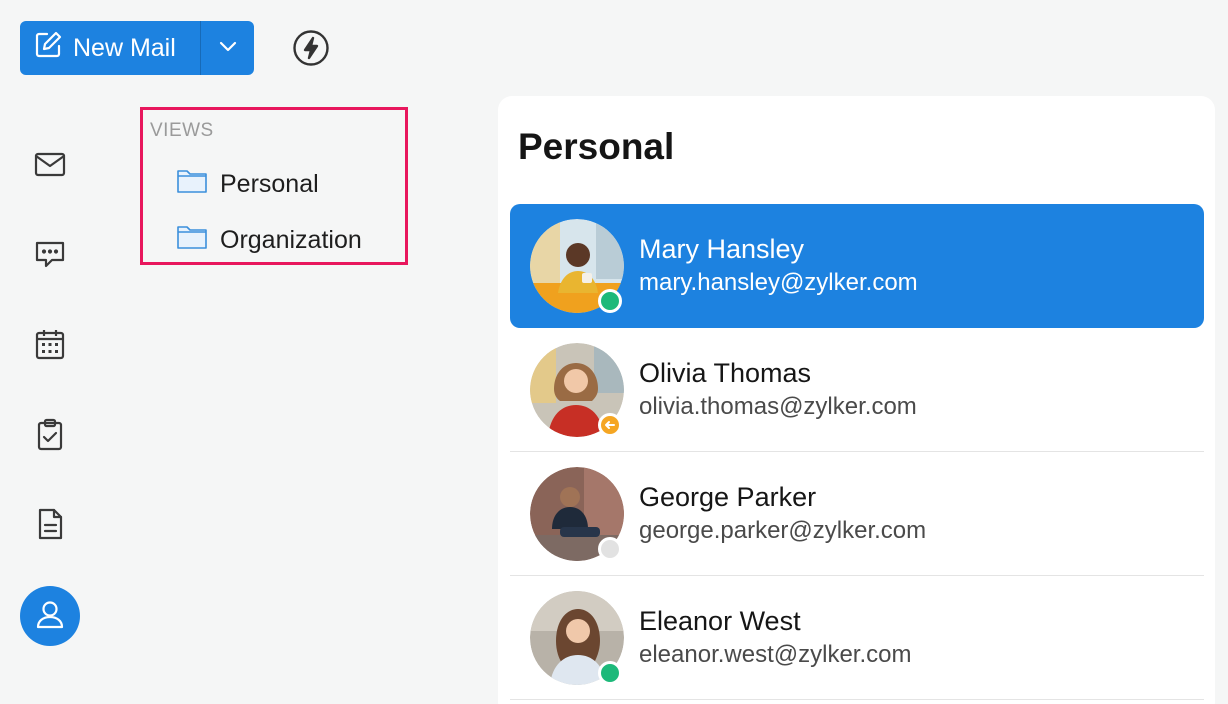 Image resolution: width=1228 pixels, height=704 pixels. What do you see at coordinates (722, 249) in the screenshot?
I see `contact-name: Mary Hansley` at bounding box center [722, 249].